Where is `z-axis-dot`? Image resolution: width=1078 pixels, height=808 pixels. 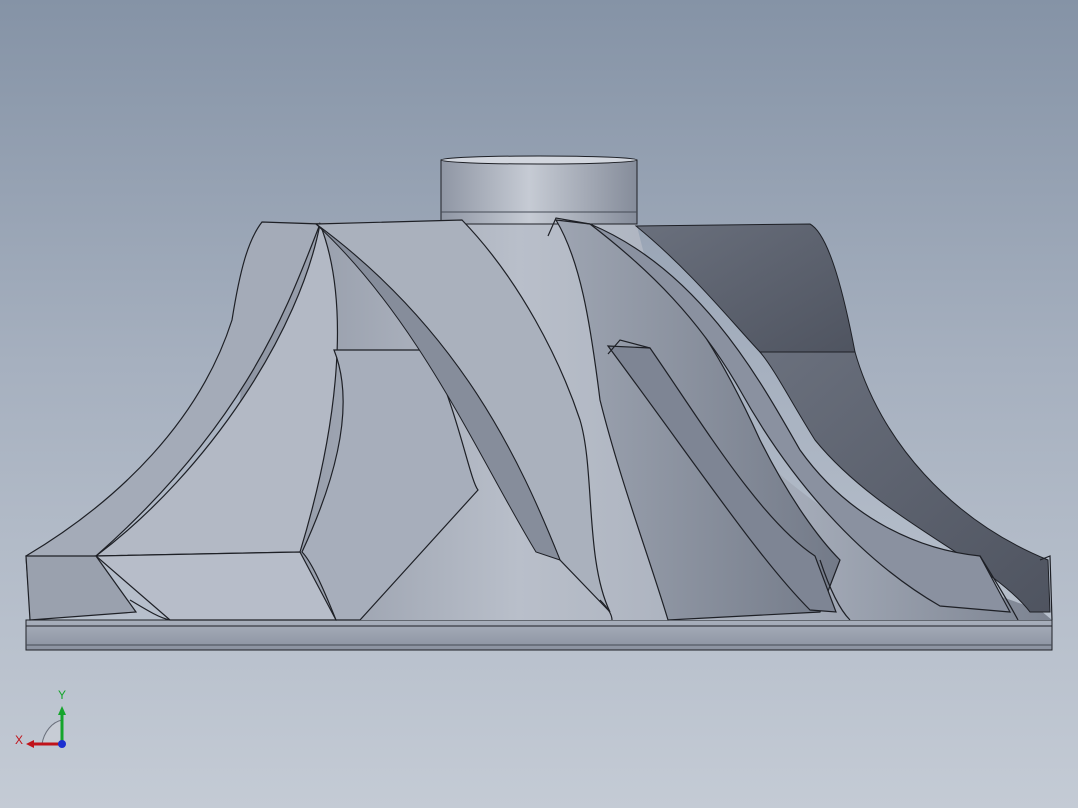
z-axis-dot is located at coordinates (62, 744).